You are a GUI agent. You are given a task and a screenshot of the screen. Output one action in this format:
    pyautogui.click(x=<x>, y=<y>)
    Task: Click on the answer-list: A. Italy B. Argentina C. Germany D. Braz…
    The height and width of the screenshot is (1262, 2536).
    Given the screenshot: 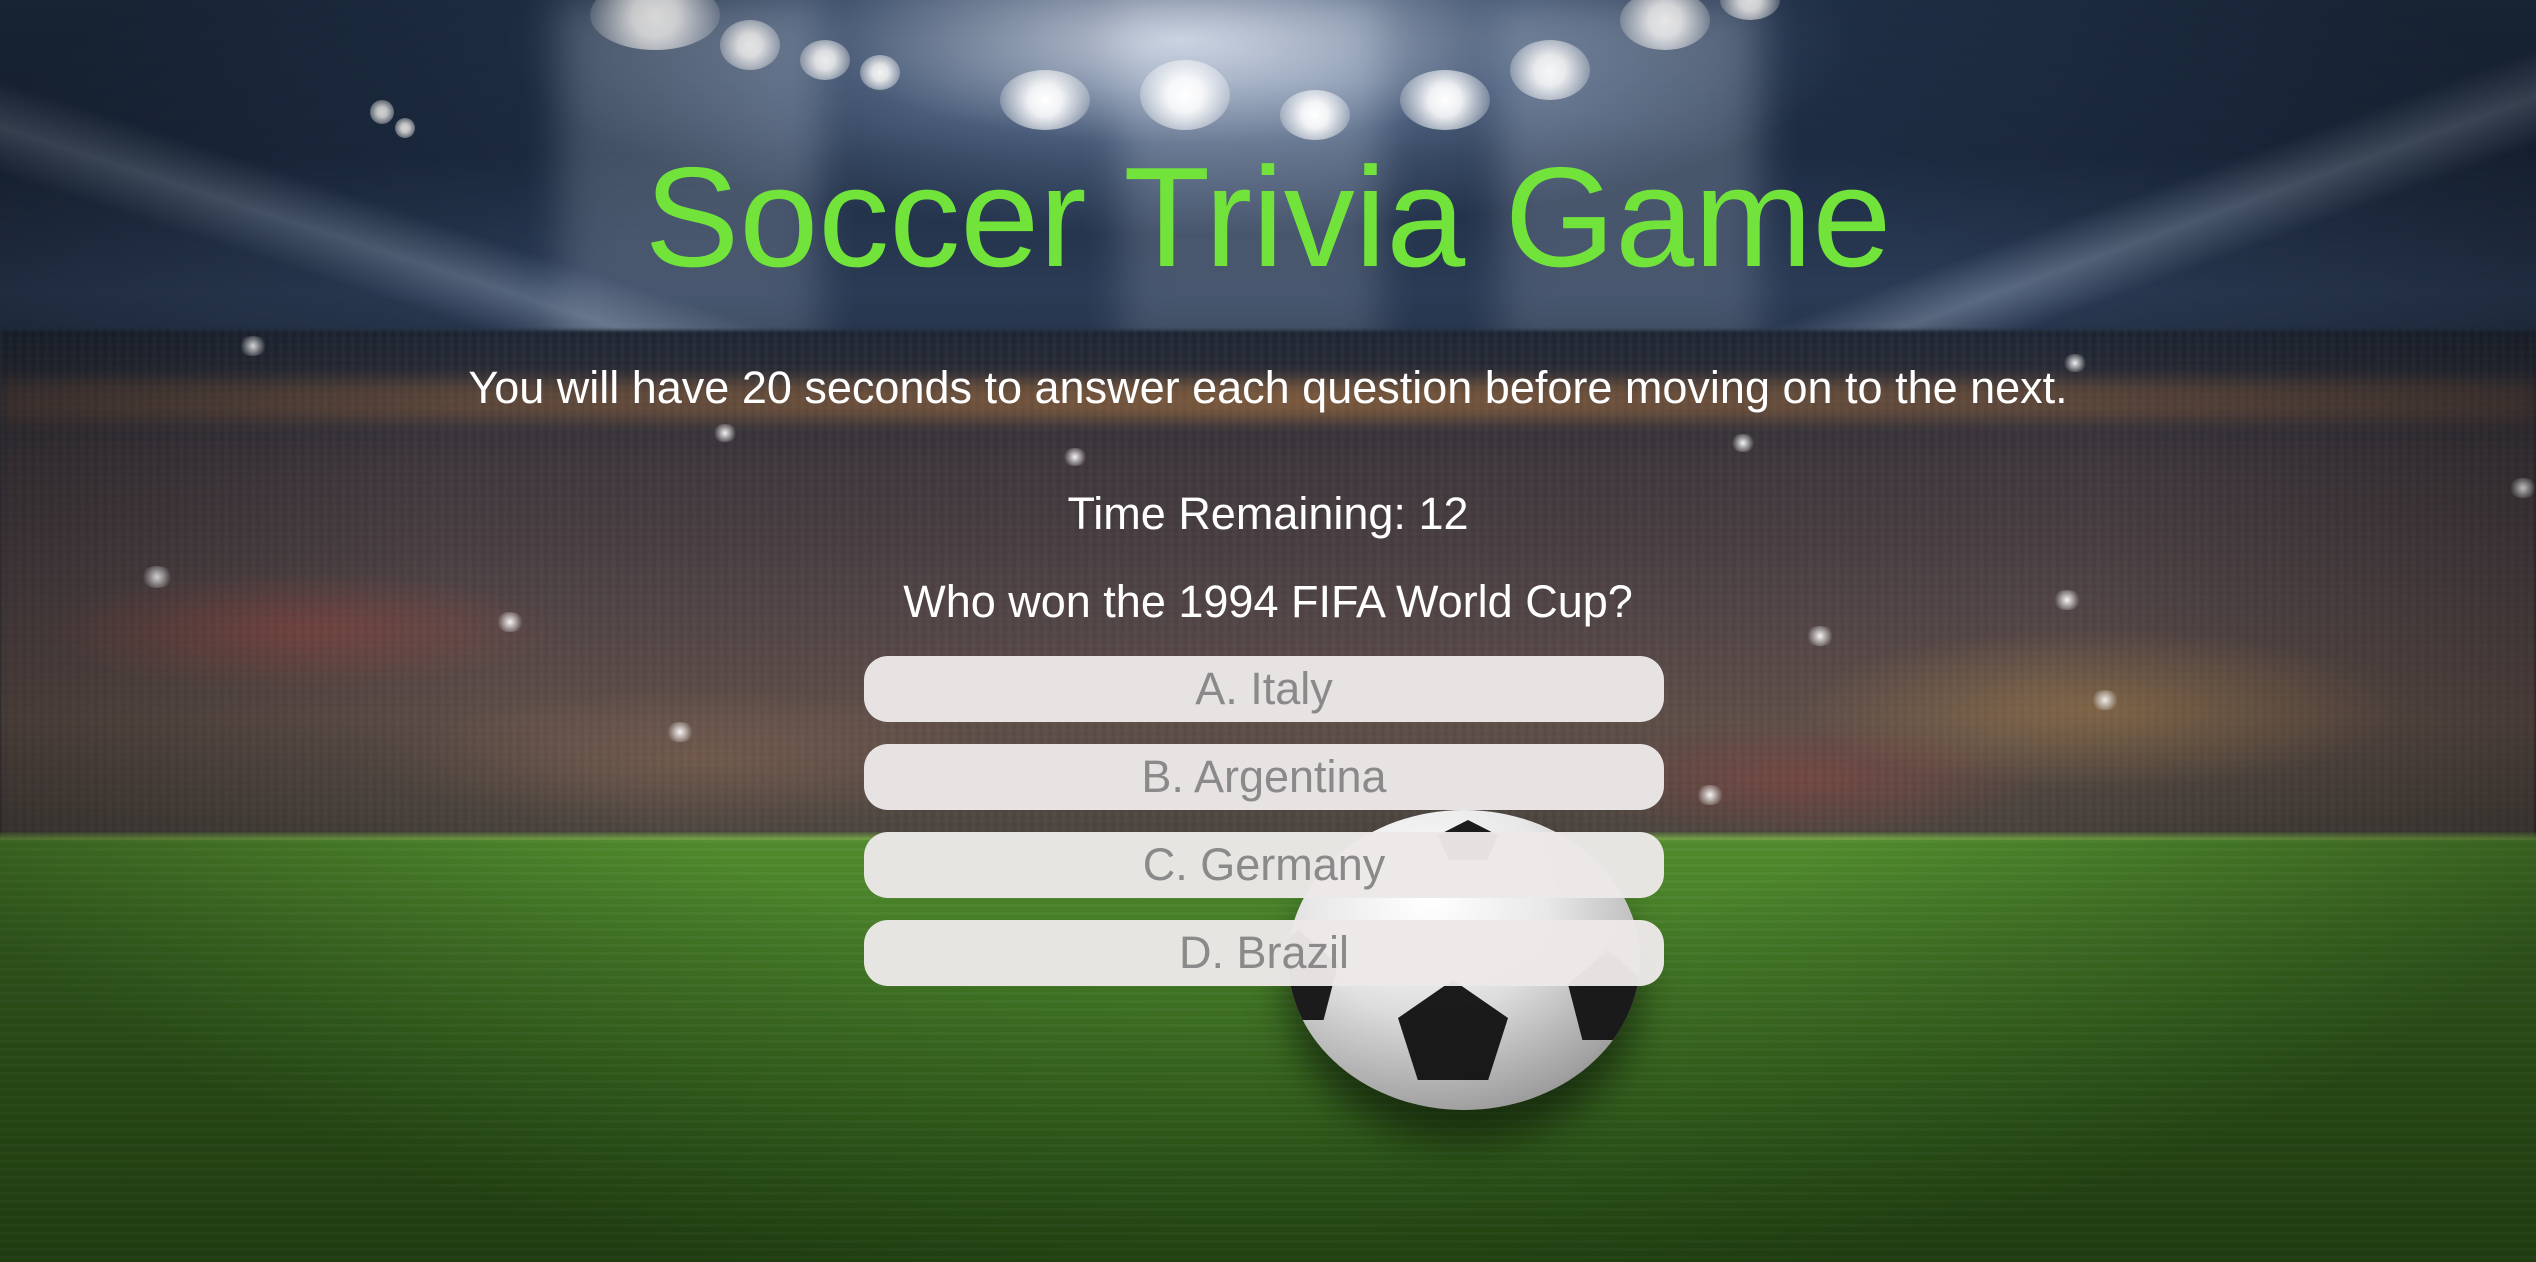 What is the action you would take?
    pyautogui.click(x=1264, y=832)
    